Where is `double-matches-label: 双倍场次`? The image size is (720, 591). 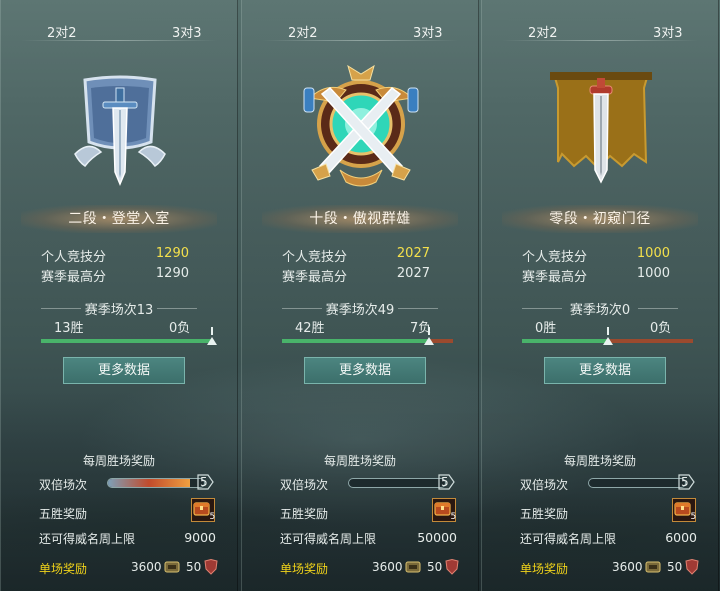
double-matches-label: 双倍场次 is located at coordinates (63, 485).